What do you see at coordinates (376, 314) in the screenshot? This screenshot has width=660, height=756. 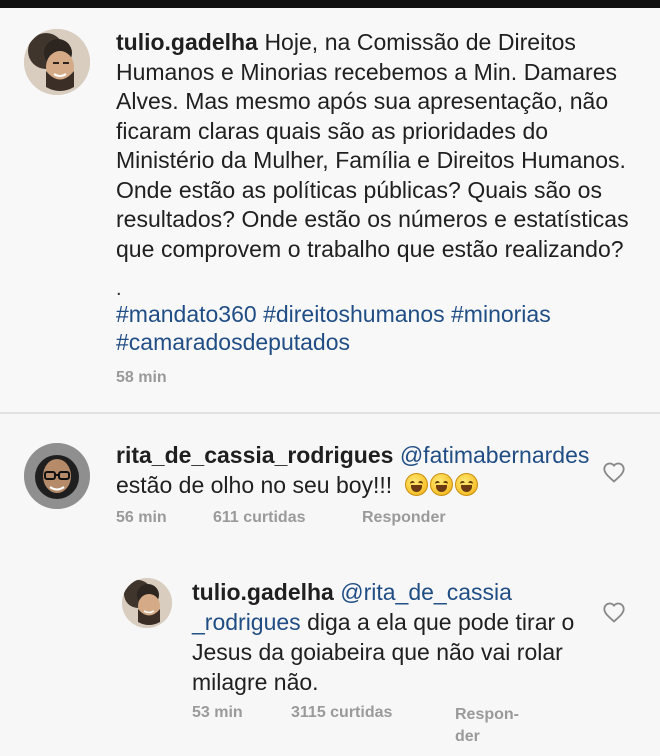 I see `hashtags-line-1: #mandato360 #direitoshumanos #minorias` at bounding box center [376, 314].